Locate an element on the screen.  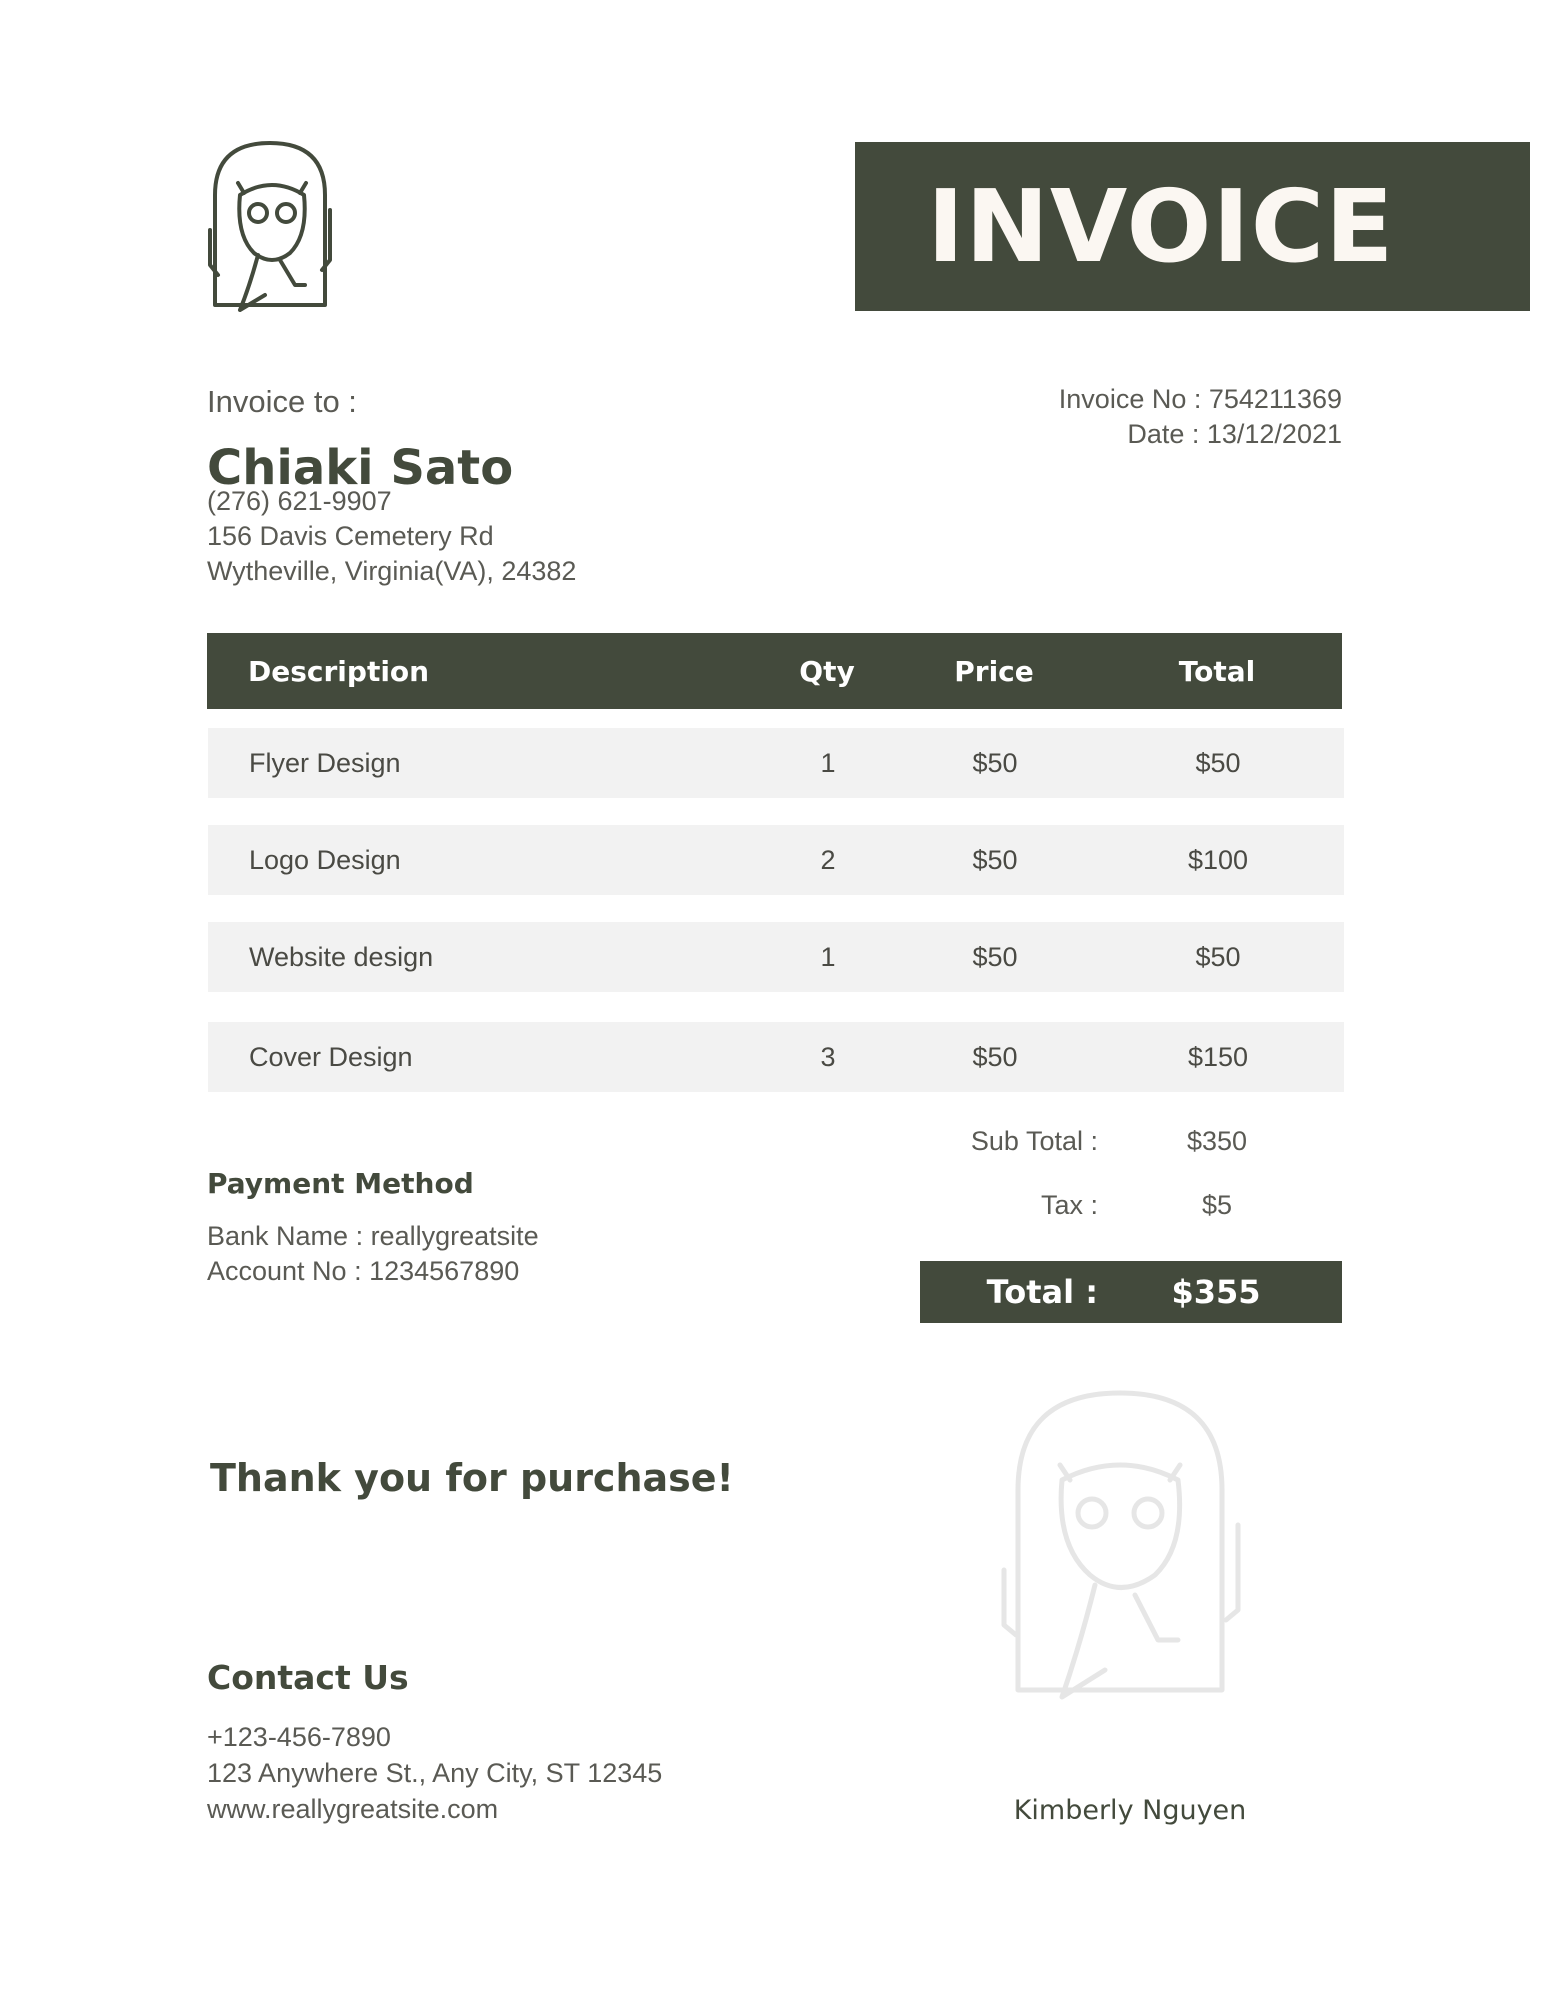
header-description: Description is located at coordinates (339, 671).